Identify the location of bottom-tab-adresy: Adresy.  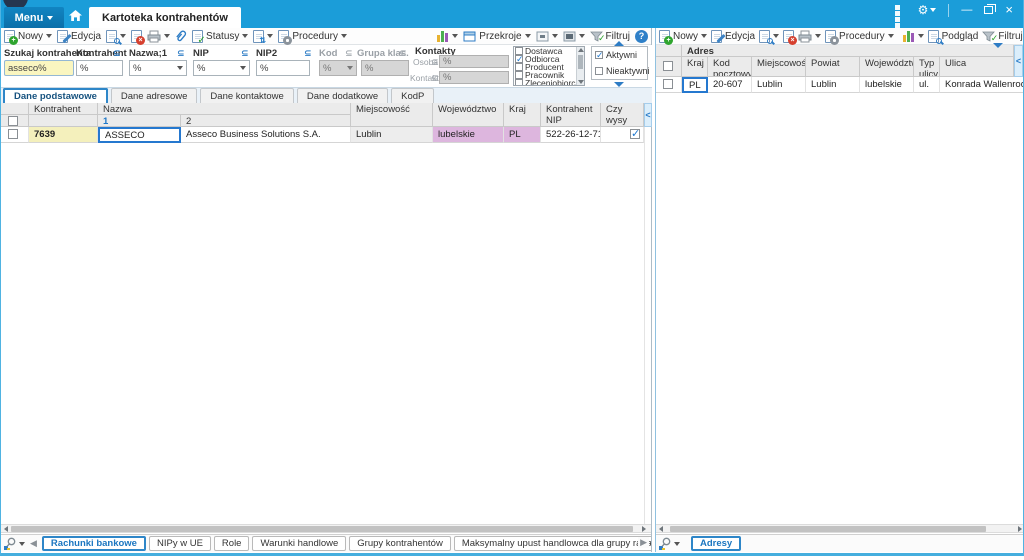
(716, 543).